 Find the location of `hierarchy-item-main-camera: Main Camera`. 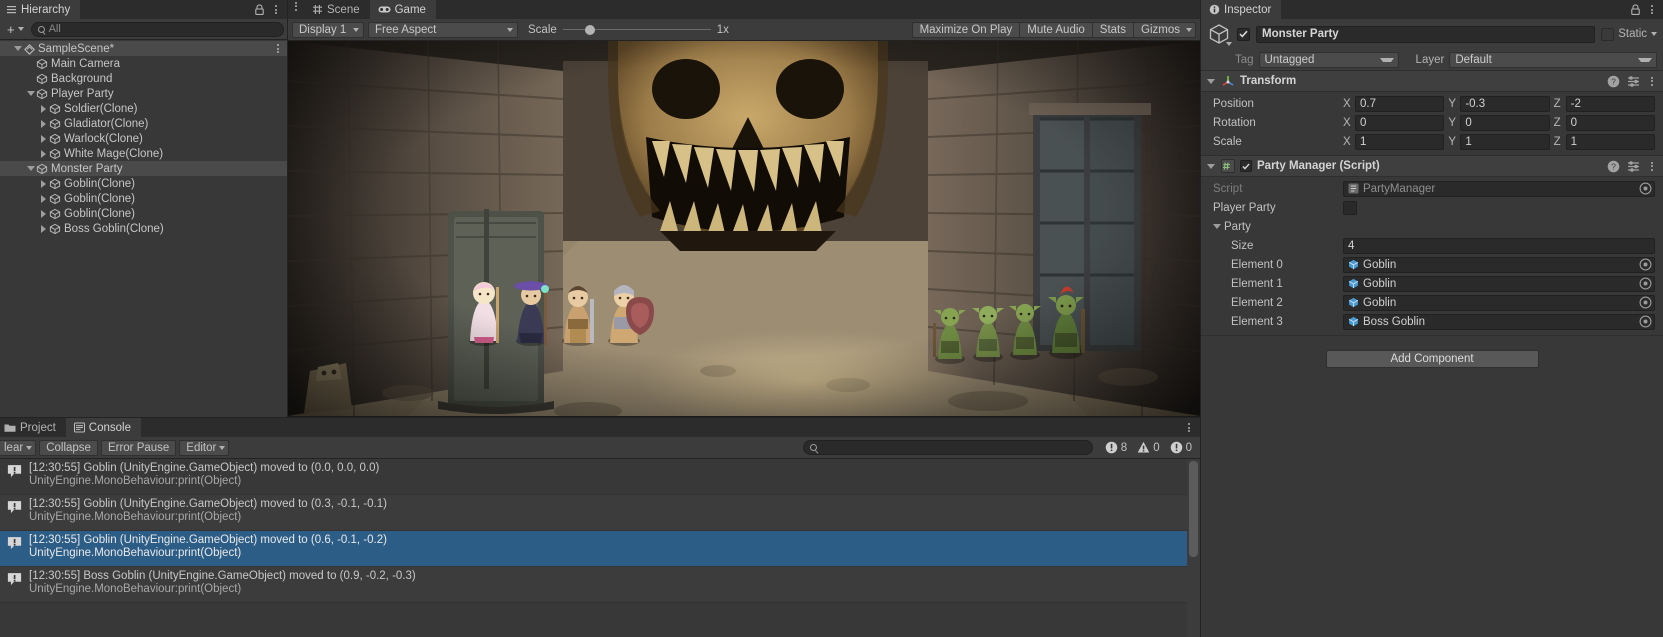

hierarchy-item-main-camera: Main Camera is located at coordinates (143, 63).